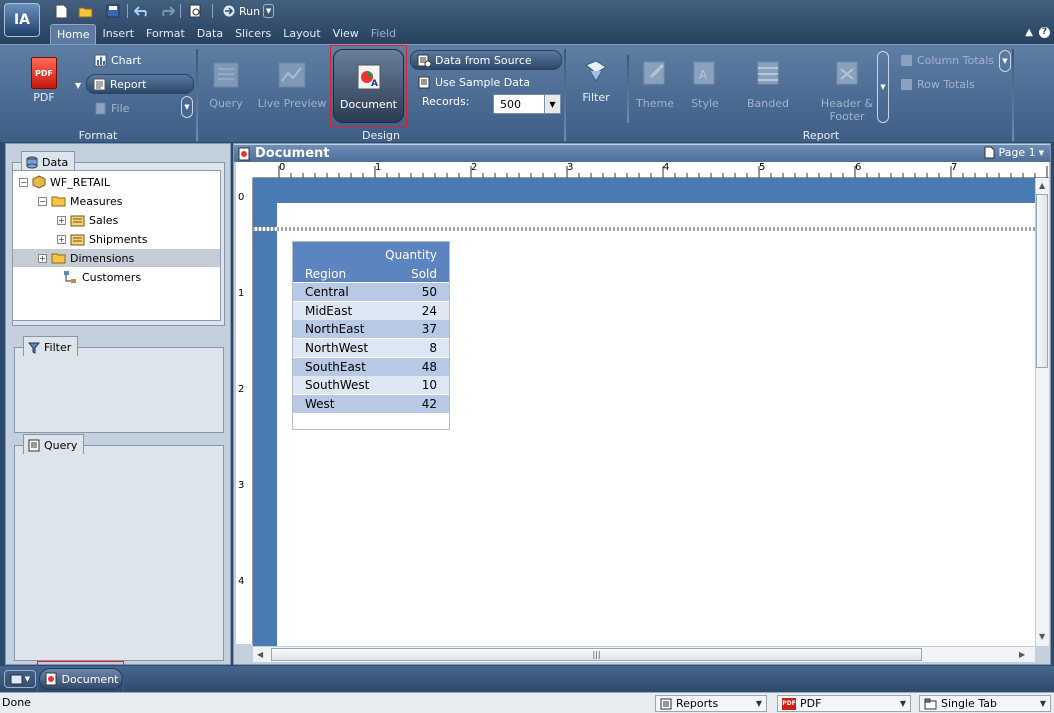  I want to click on pdf-button: PDF PDF, so click(44, 80).